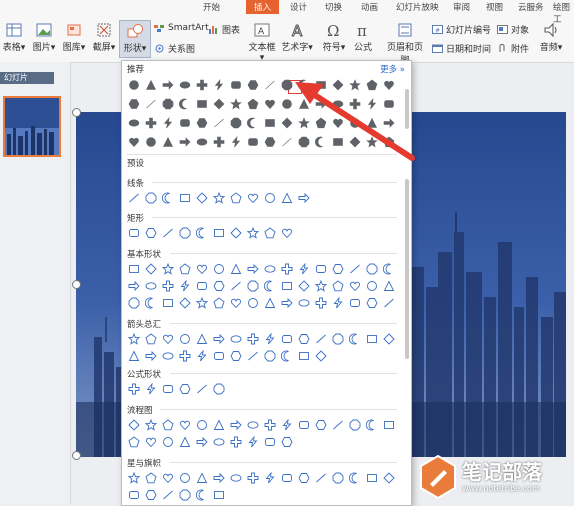  Describe the element at coordinates (224, 29) in the screenshot. I see `chart-button: 图表` at that location.